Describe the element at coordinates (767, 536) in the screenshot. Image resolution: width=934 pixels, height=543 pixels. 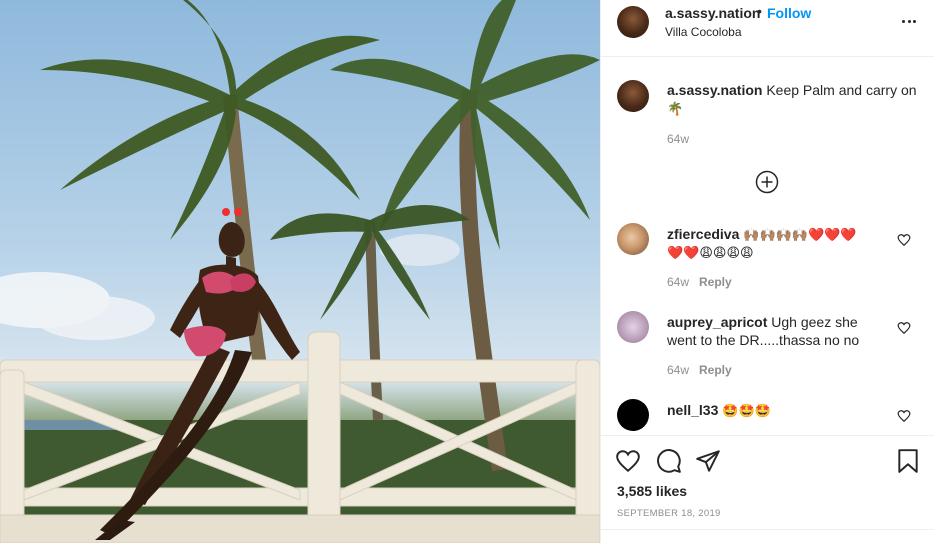
I see `add-comment-area` at that location.